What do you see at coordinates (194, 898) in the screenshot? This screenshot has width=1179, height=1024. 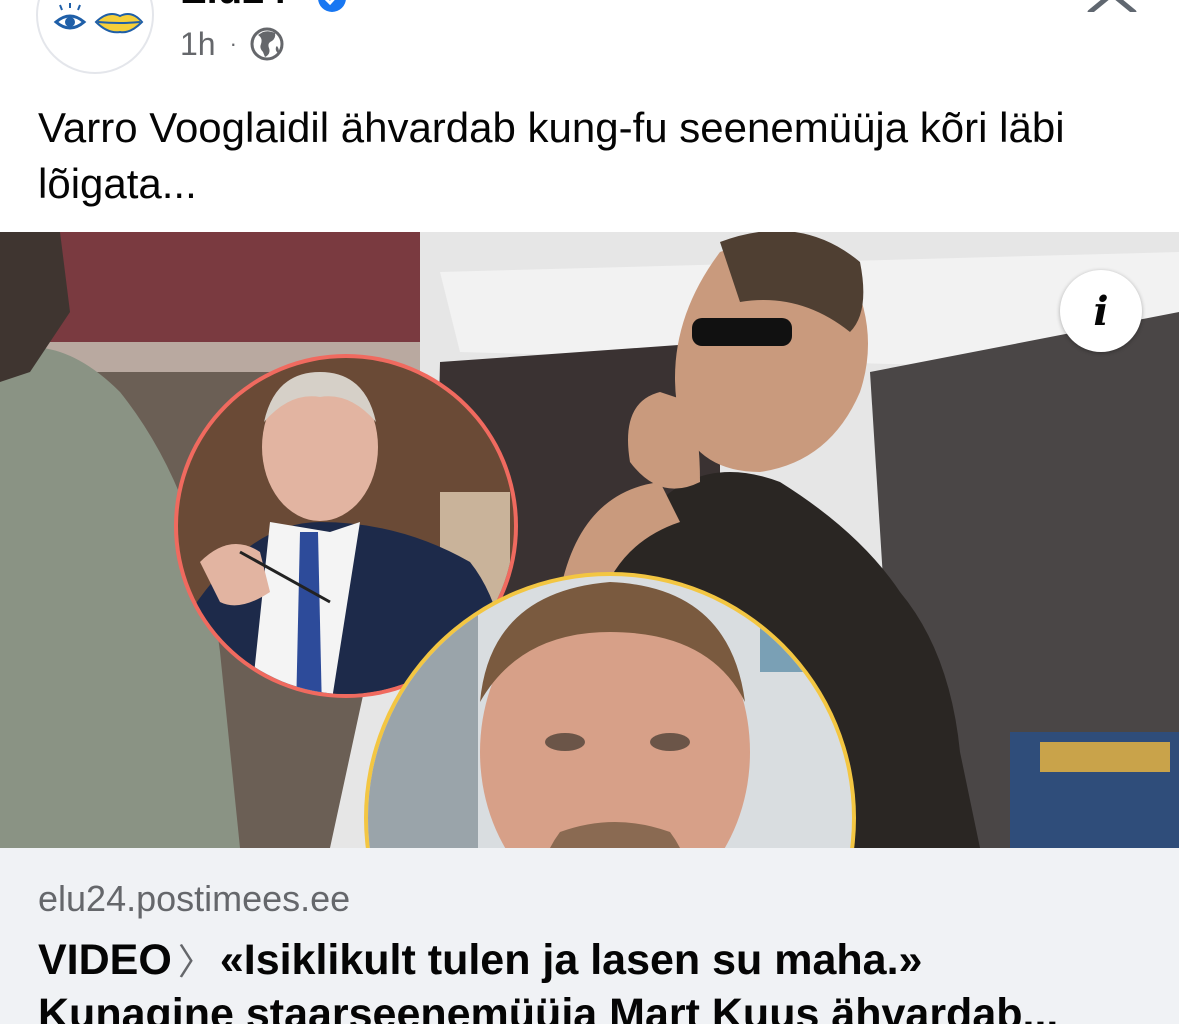 I see `link-domain: elu24.postimees.ee` at bounding box center [194, 898].